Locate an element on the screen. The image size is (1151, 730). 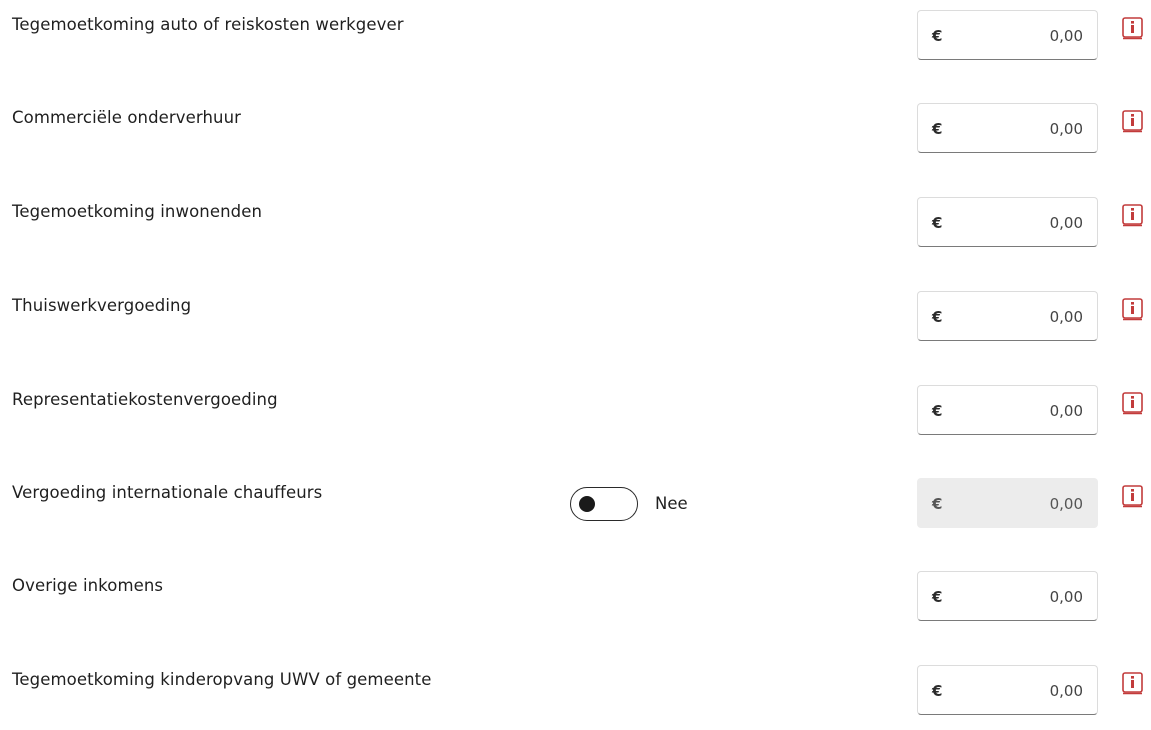
form-row-inwonenden: Tegemoetkoming inwonenden € 0,00 is located at coordinates (575, 229).